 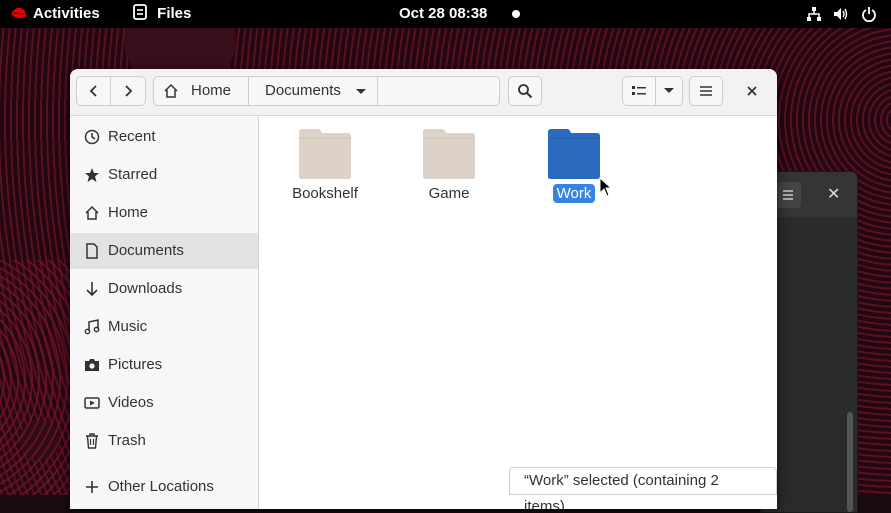 What do you see at coordinates (92, 403) in the screenshot?
I see `video-icon` at bounding box center [92, 403].